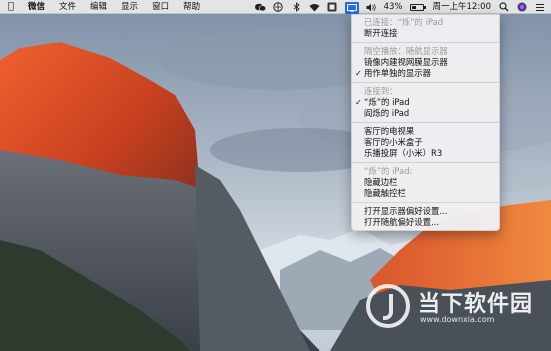  What do you see at coordinates (425, 193) in the screenshot?
I see `hide-touchbar-item: 隐藏触控栏` at bounding box center [425, 193].